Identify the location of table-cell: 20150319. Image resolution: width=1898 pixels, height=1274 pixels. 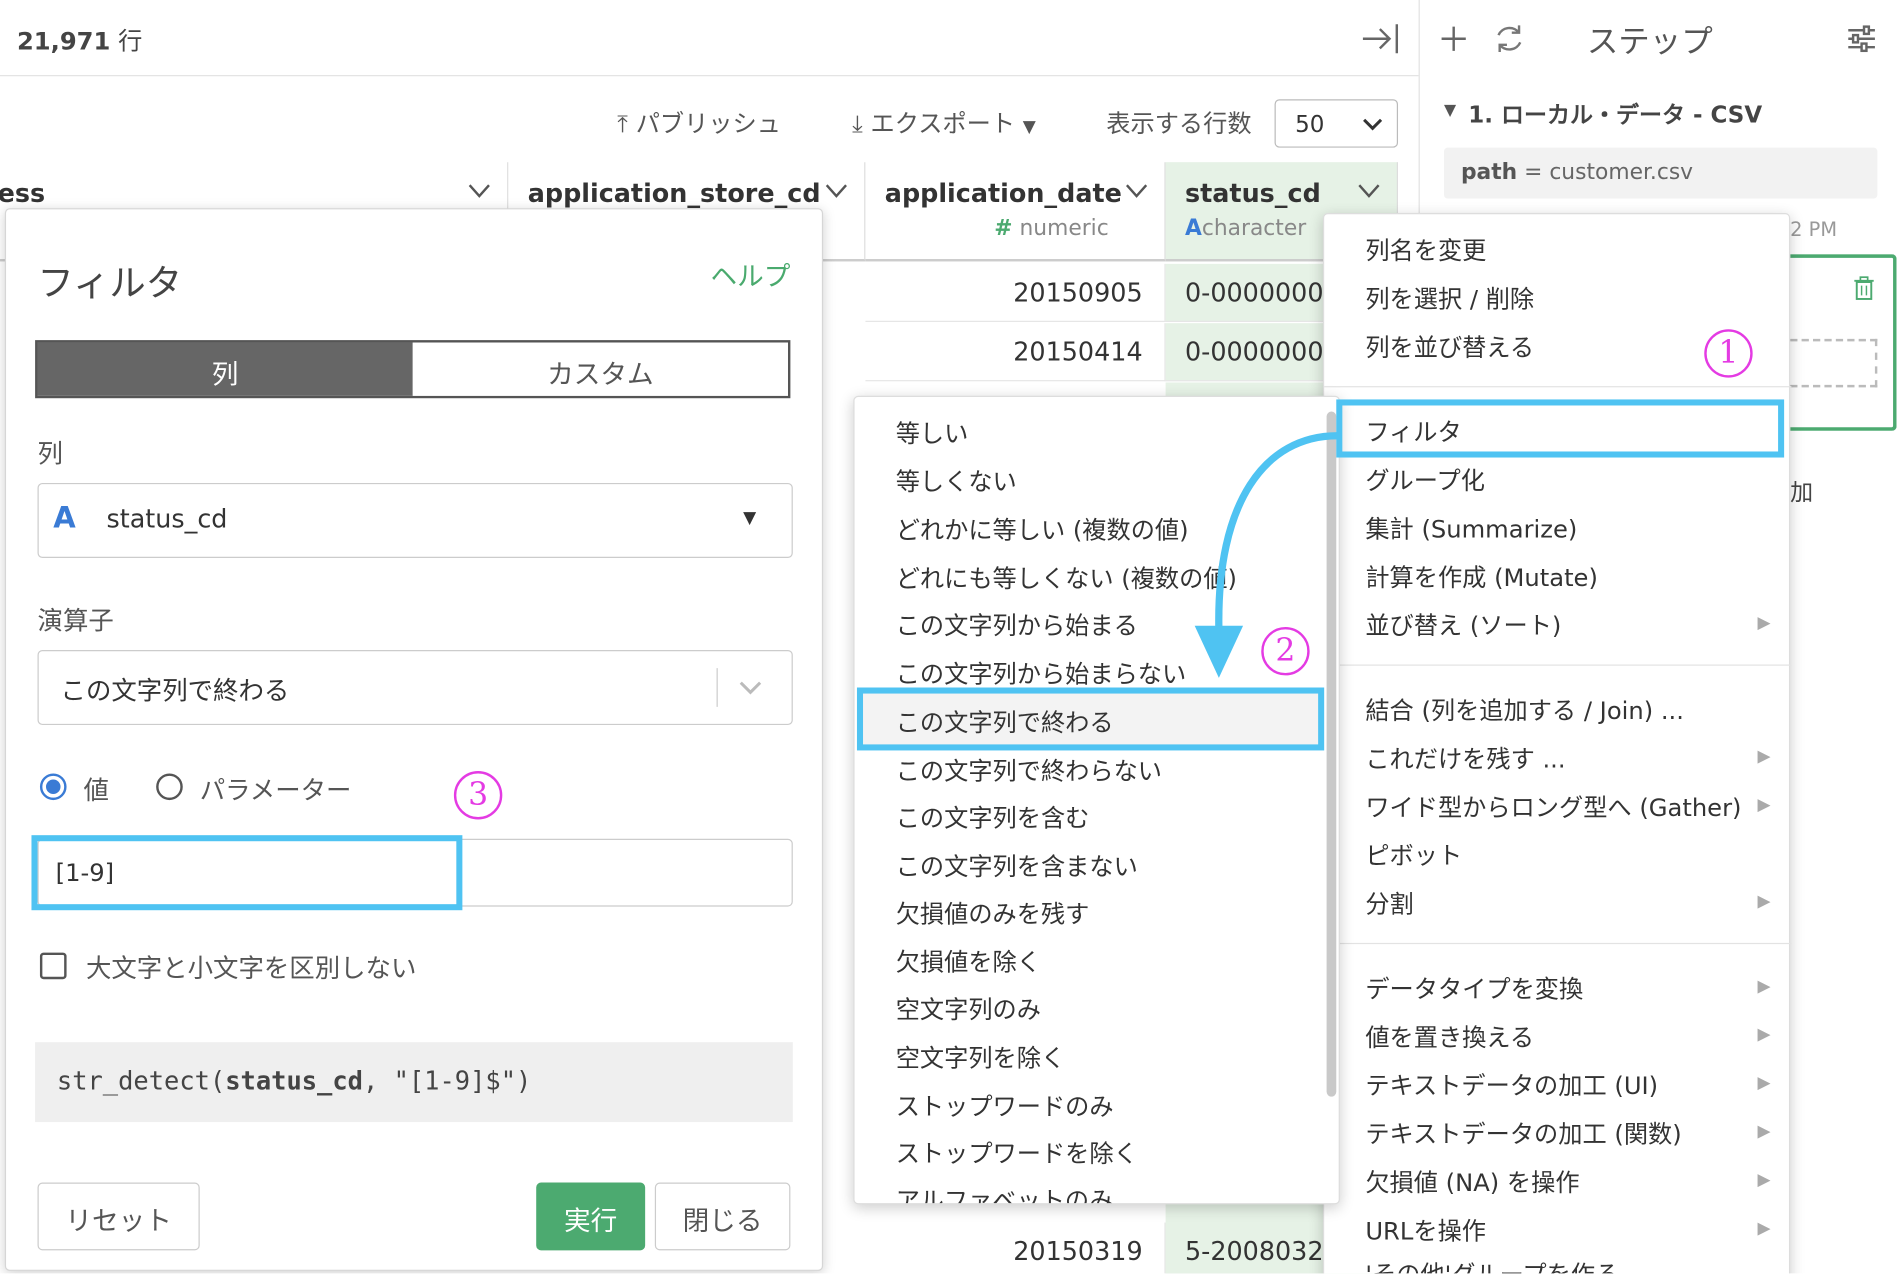
(1015, 1248).